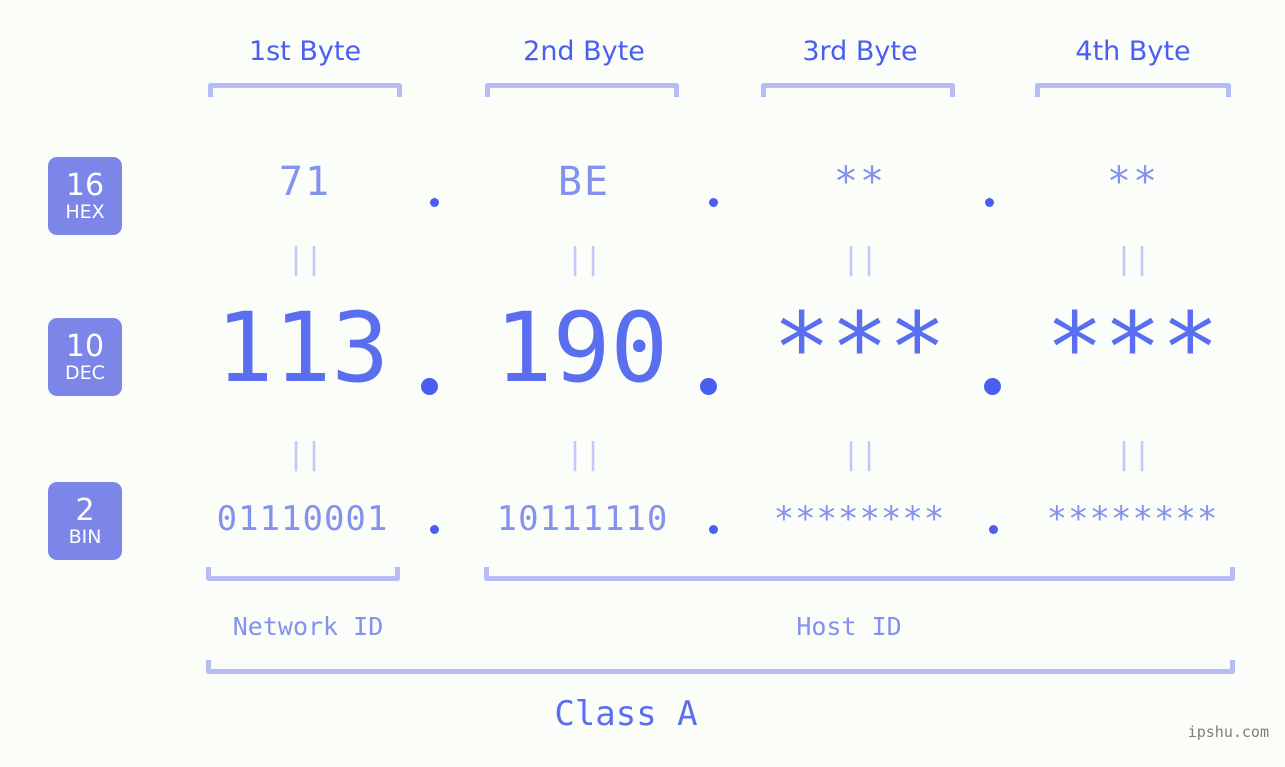 This screenshot has height=767, width=1285. I want to click on dec-byte-1: 113, so click(302, 348).